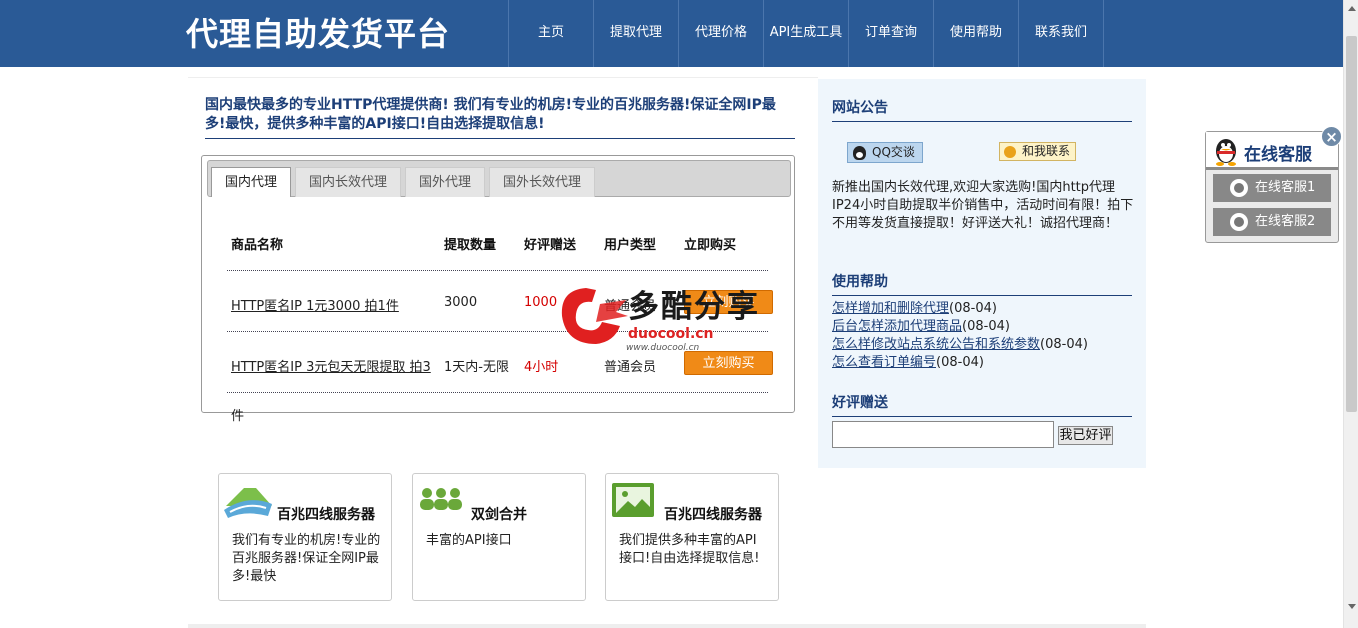 The height and width of the screenshot is (628, 1358). I want to click on help-link: 怎样增加和删除代理, so click(890, 308).